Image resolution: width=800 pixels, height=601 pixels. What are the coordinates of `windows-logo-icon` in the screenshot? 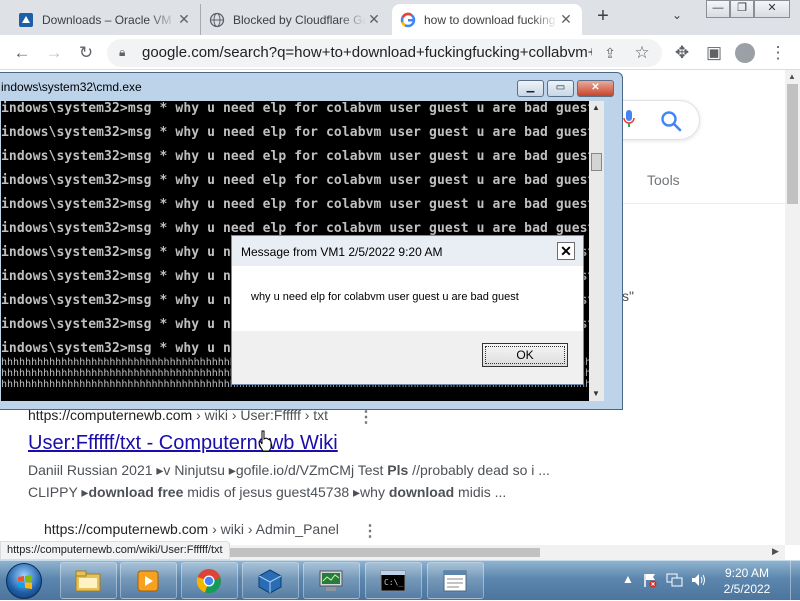 It's located at (25, 582).